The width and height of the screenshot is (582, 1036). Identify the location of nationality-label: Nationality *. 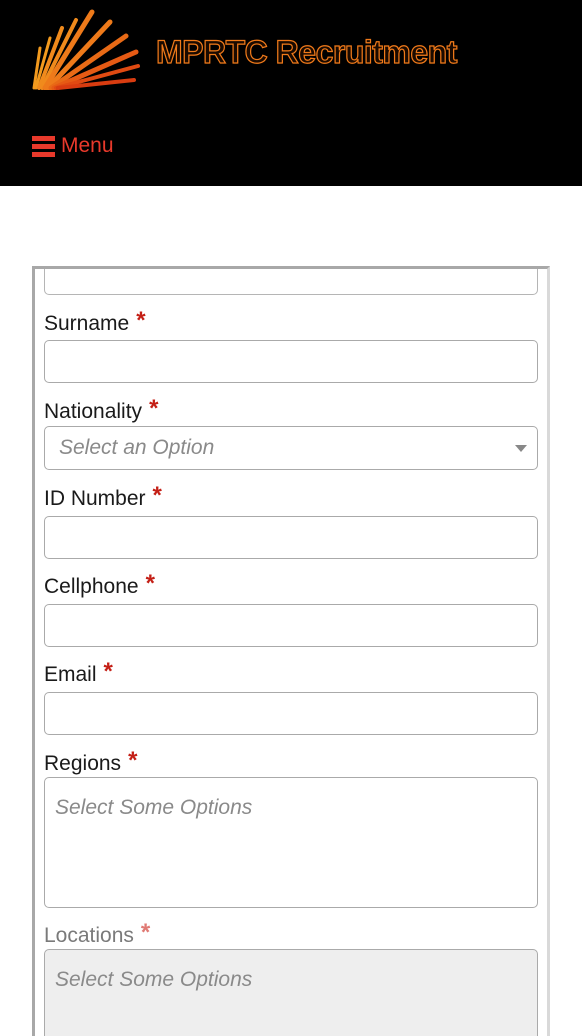
(101, 409).